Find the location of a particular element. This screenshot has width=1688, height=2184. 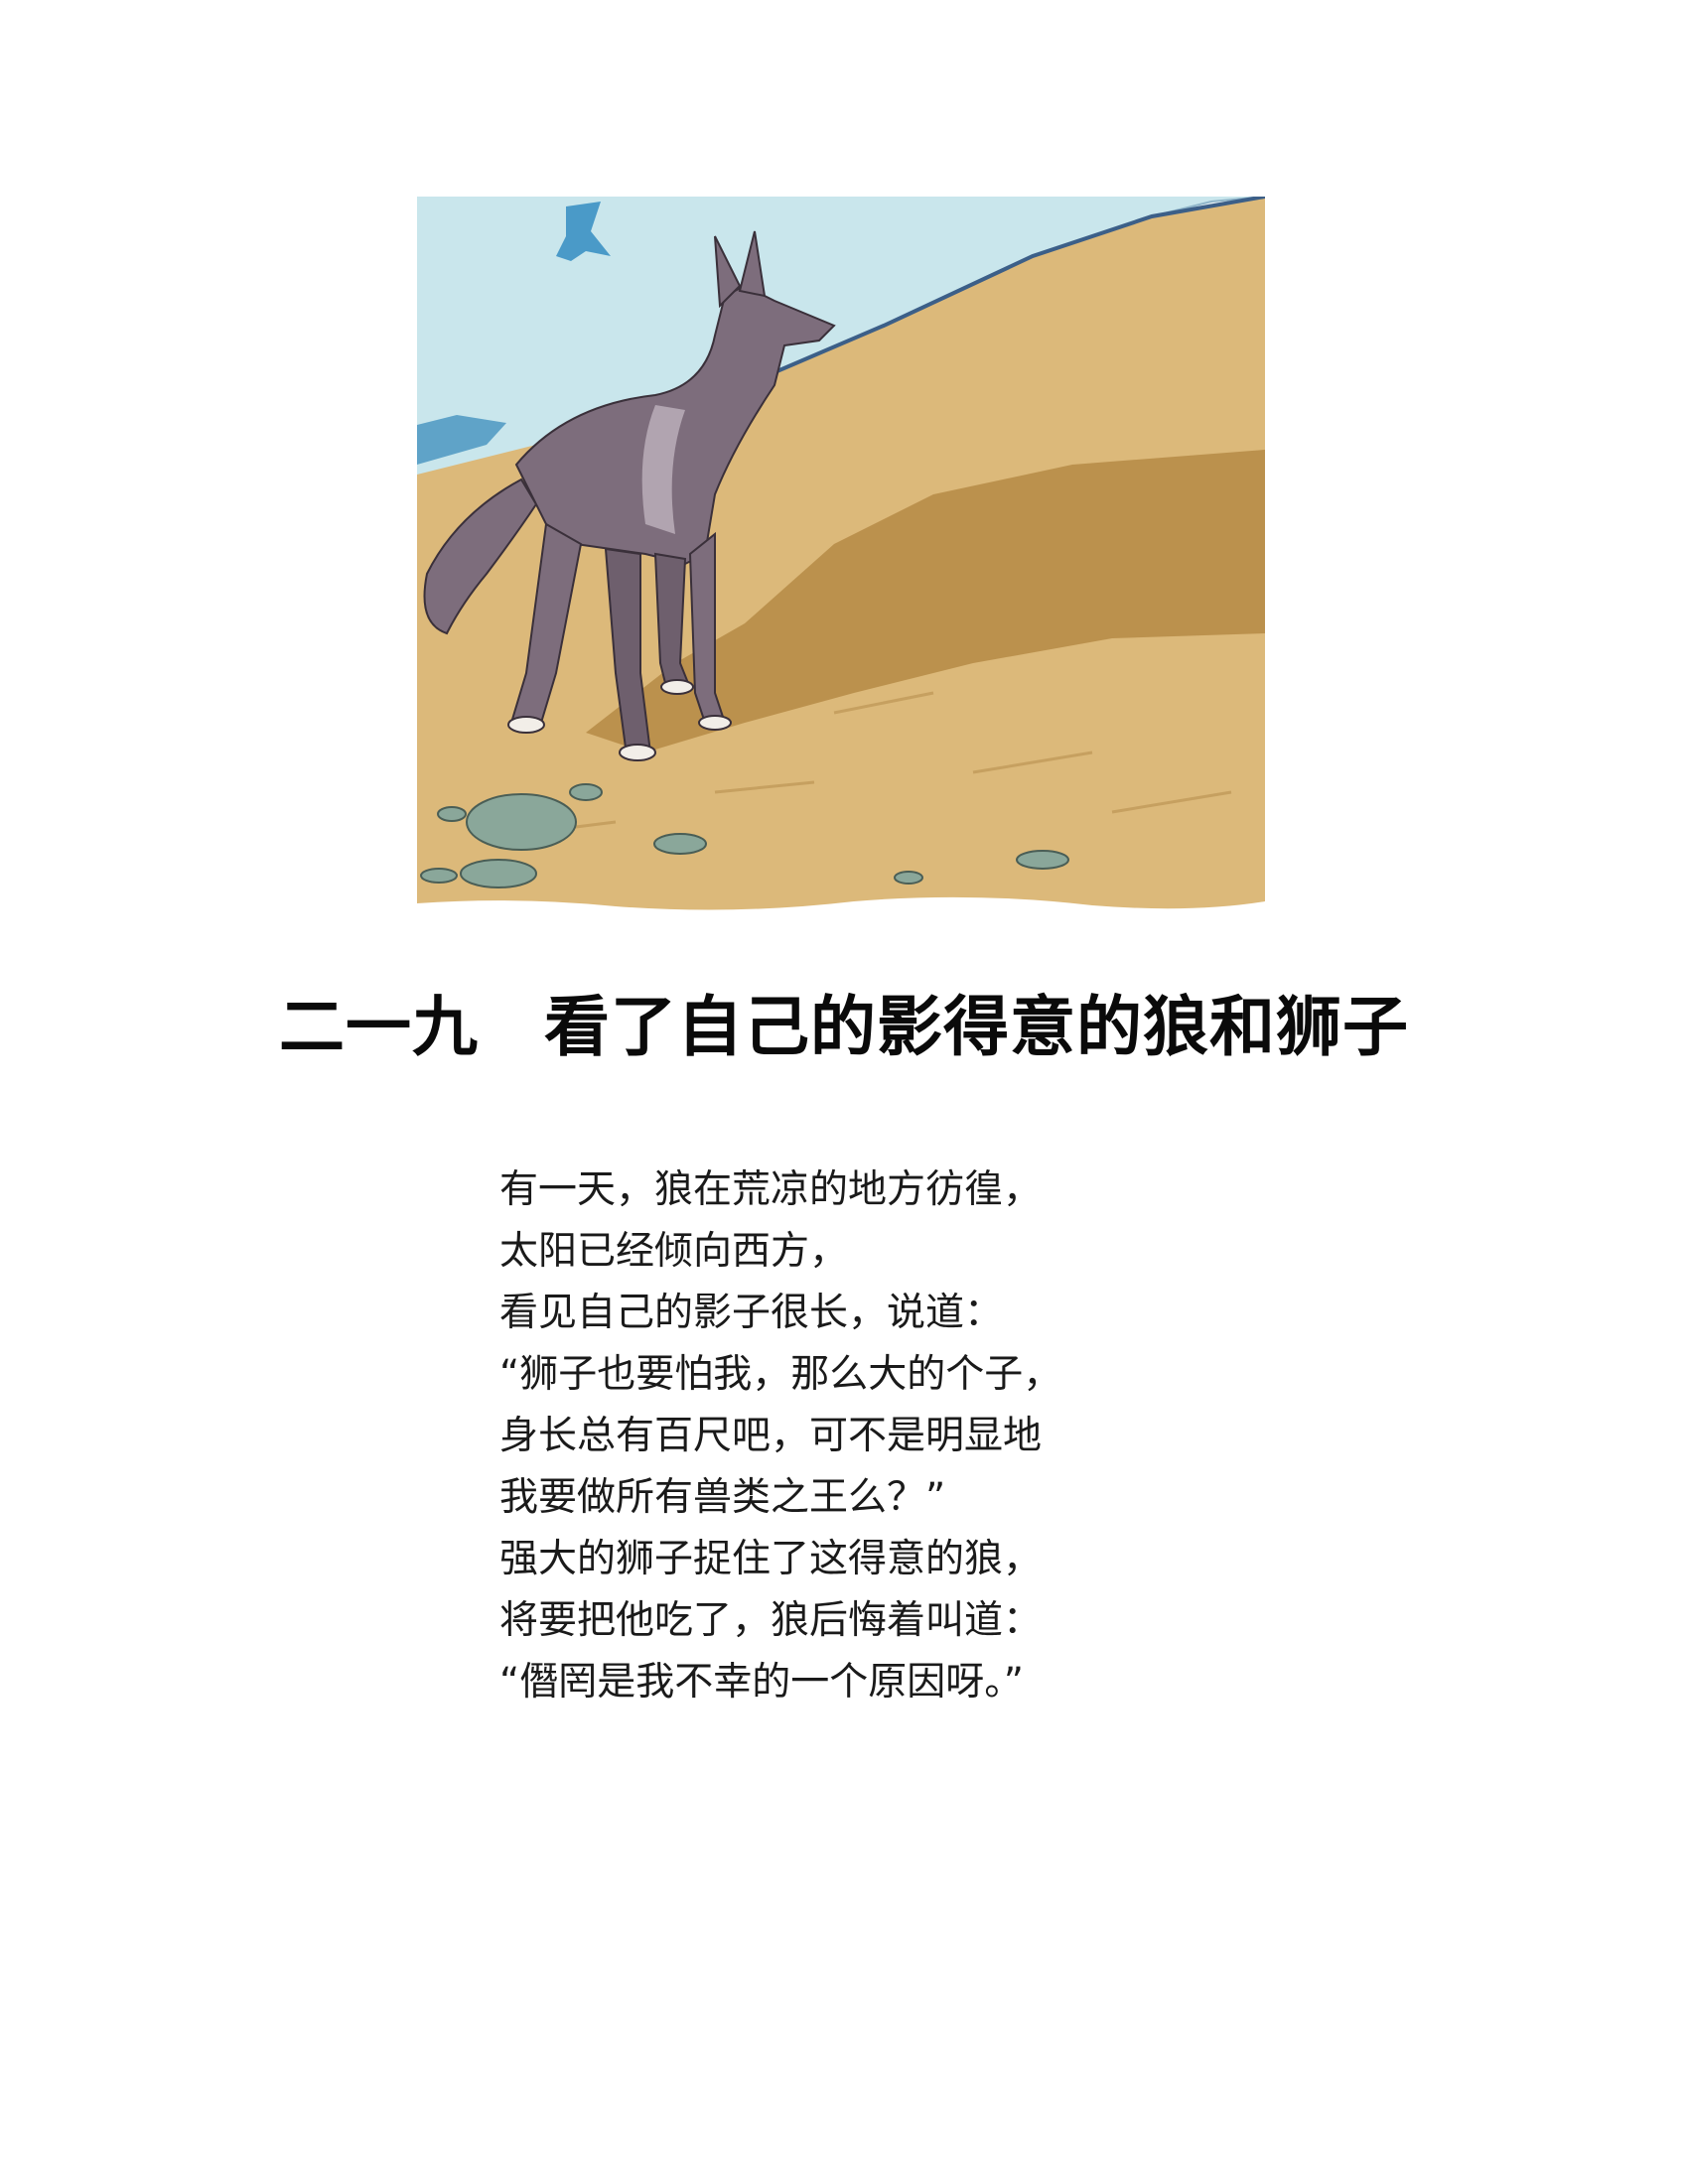

poem-line: “狮子也要怕我，那么大的个子， is located at coordinates (780, 1374).